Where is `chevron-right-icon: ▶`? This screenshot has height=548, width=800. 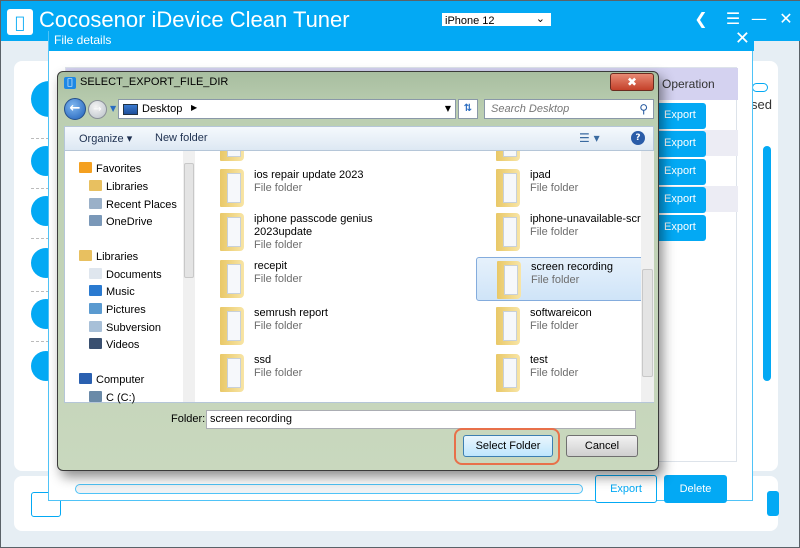
chevron-right-icon: ▶ is located at coordinates (194, 107).